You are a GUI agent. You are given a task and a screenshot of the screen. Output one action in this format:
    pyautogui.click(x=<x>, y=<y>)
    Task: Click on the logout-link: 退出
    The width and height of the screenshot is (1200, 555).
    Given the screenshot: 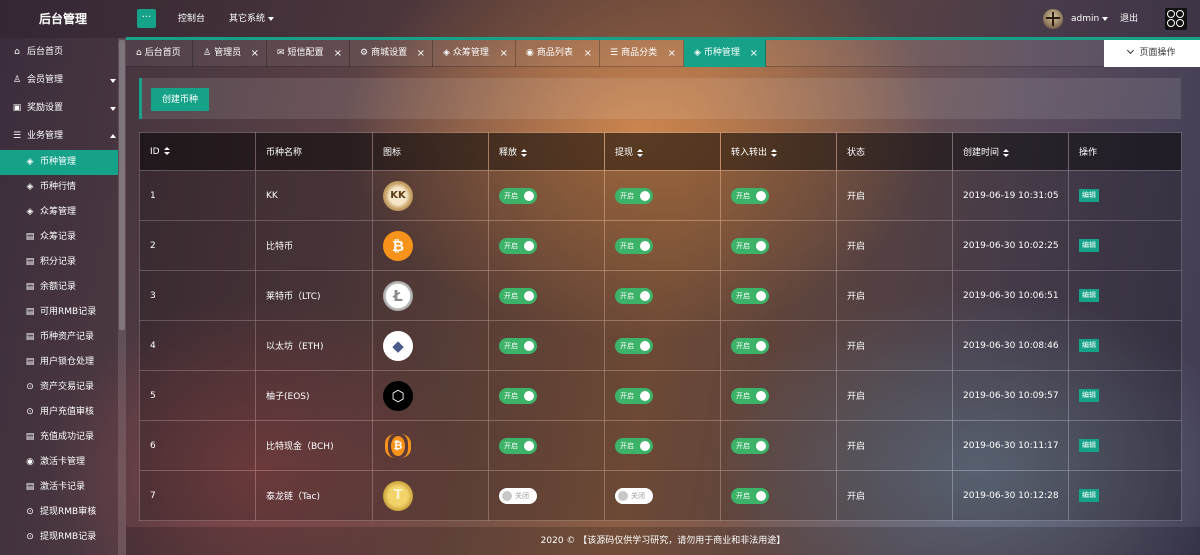 What is the action you would take?
    pyautogui.click(x=1129, y=19)
    